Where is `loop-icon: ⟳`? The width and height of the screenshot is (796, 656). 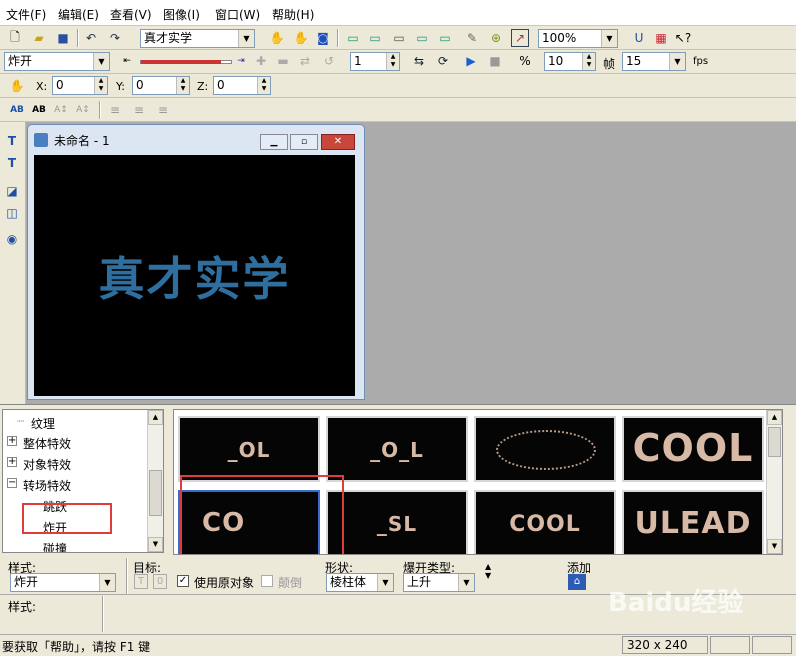
loop-icon: ⟳ is located at coordinates (443, 61).